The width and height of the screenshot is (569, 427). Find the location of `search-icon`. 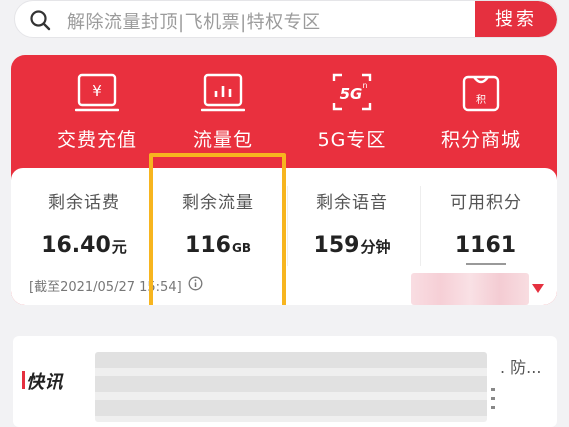

search-icon is located at coordinates (40, 20).